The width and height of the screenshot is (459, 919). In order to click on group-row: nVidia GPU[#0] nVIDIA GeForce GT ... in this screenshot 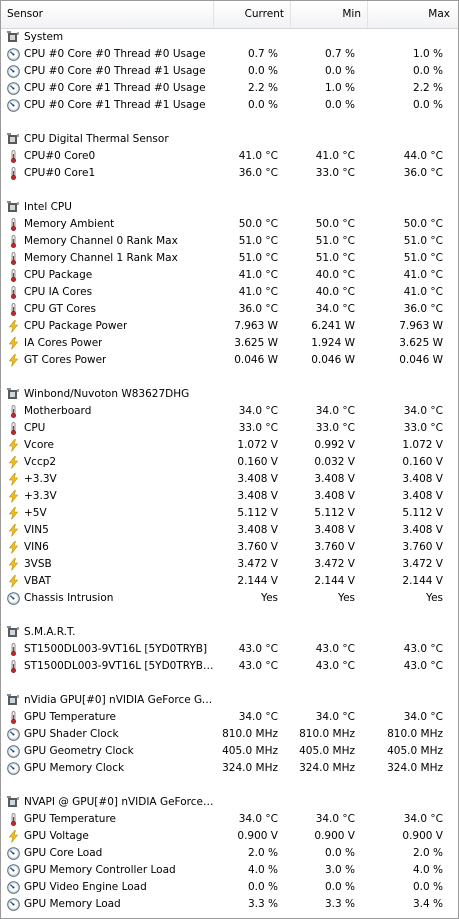, I will do `click(229, 700)`.